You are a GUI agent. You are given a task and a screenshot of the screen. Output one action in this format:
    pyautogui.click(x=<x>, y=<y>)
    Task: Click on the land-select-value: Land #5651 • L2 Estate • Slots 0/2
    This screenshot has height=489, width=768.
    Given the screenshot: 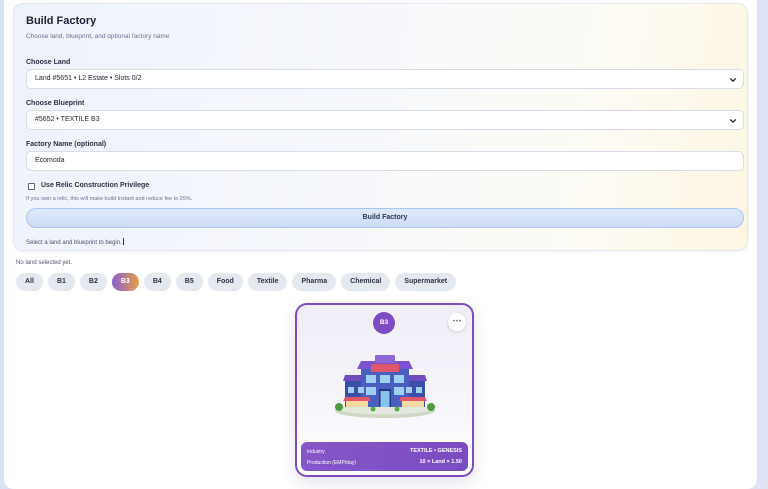 What is the action you would take?
    pyautogui.click(x=88, y=78)
    